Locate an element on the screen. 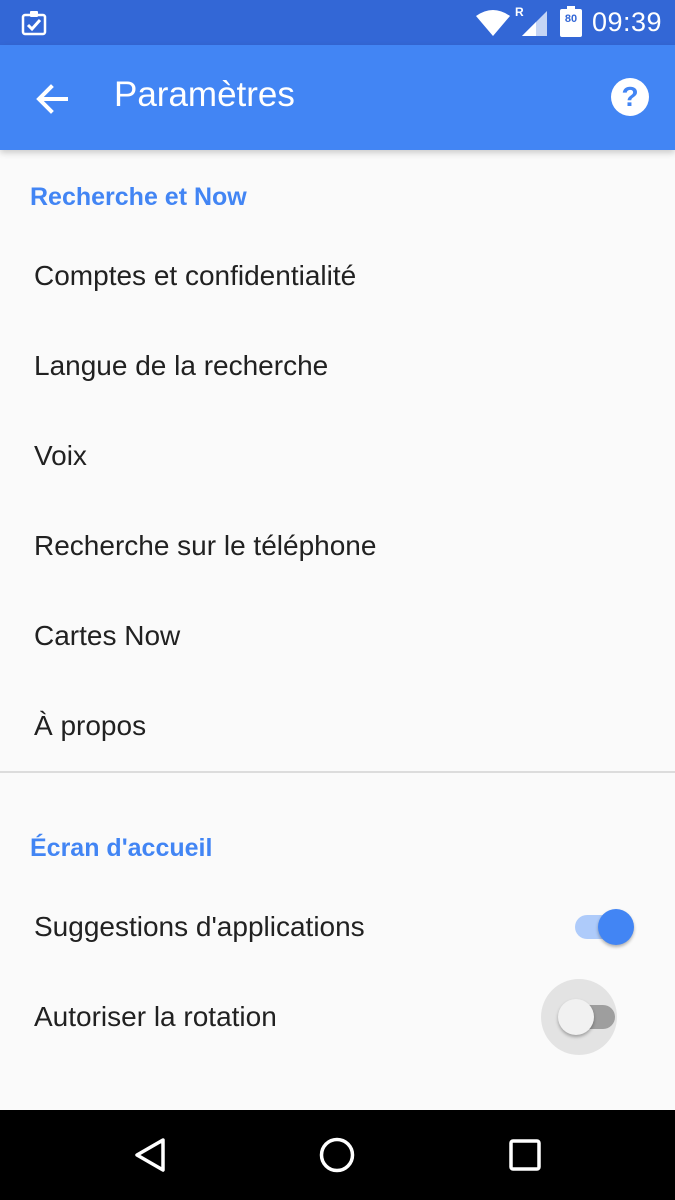 This screenshot has height=1200, width=675. arrow-back-icon is located at coordinates (52, 99).